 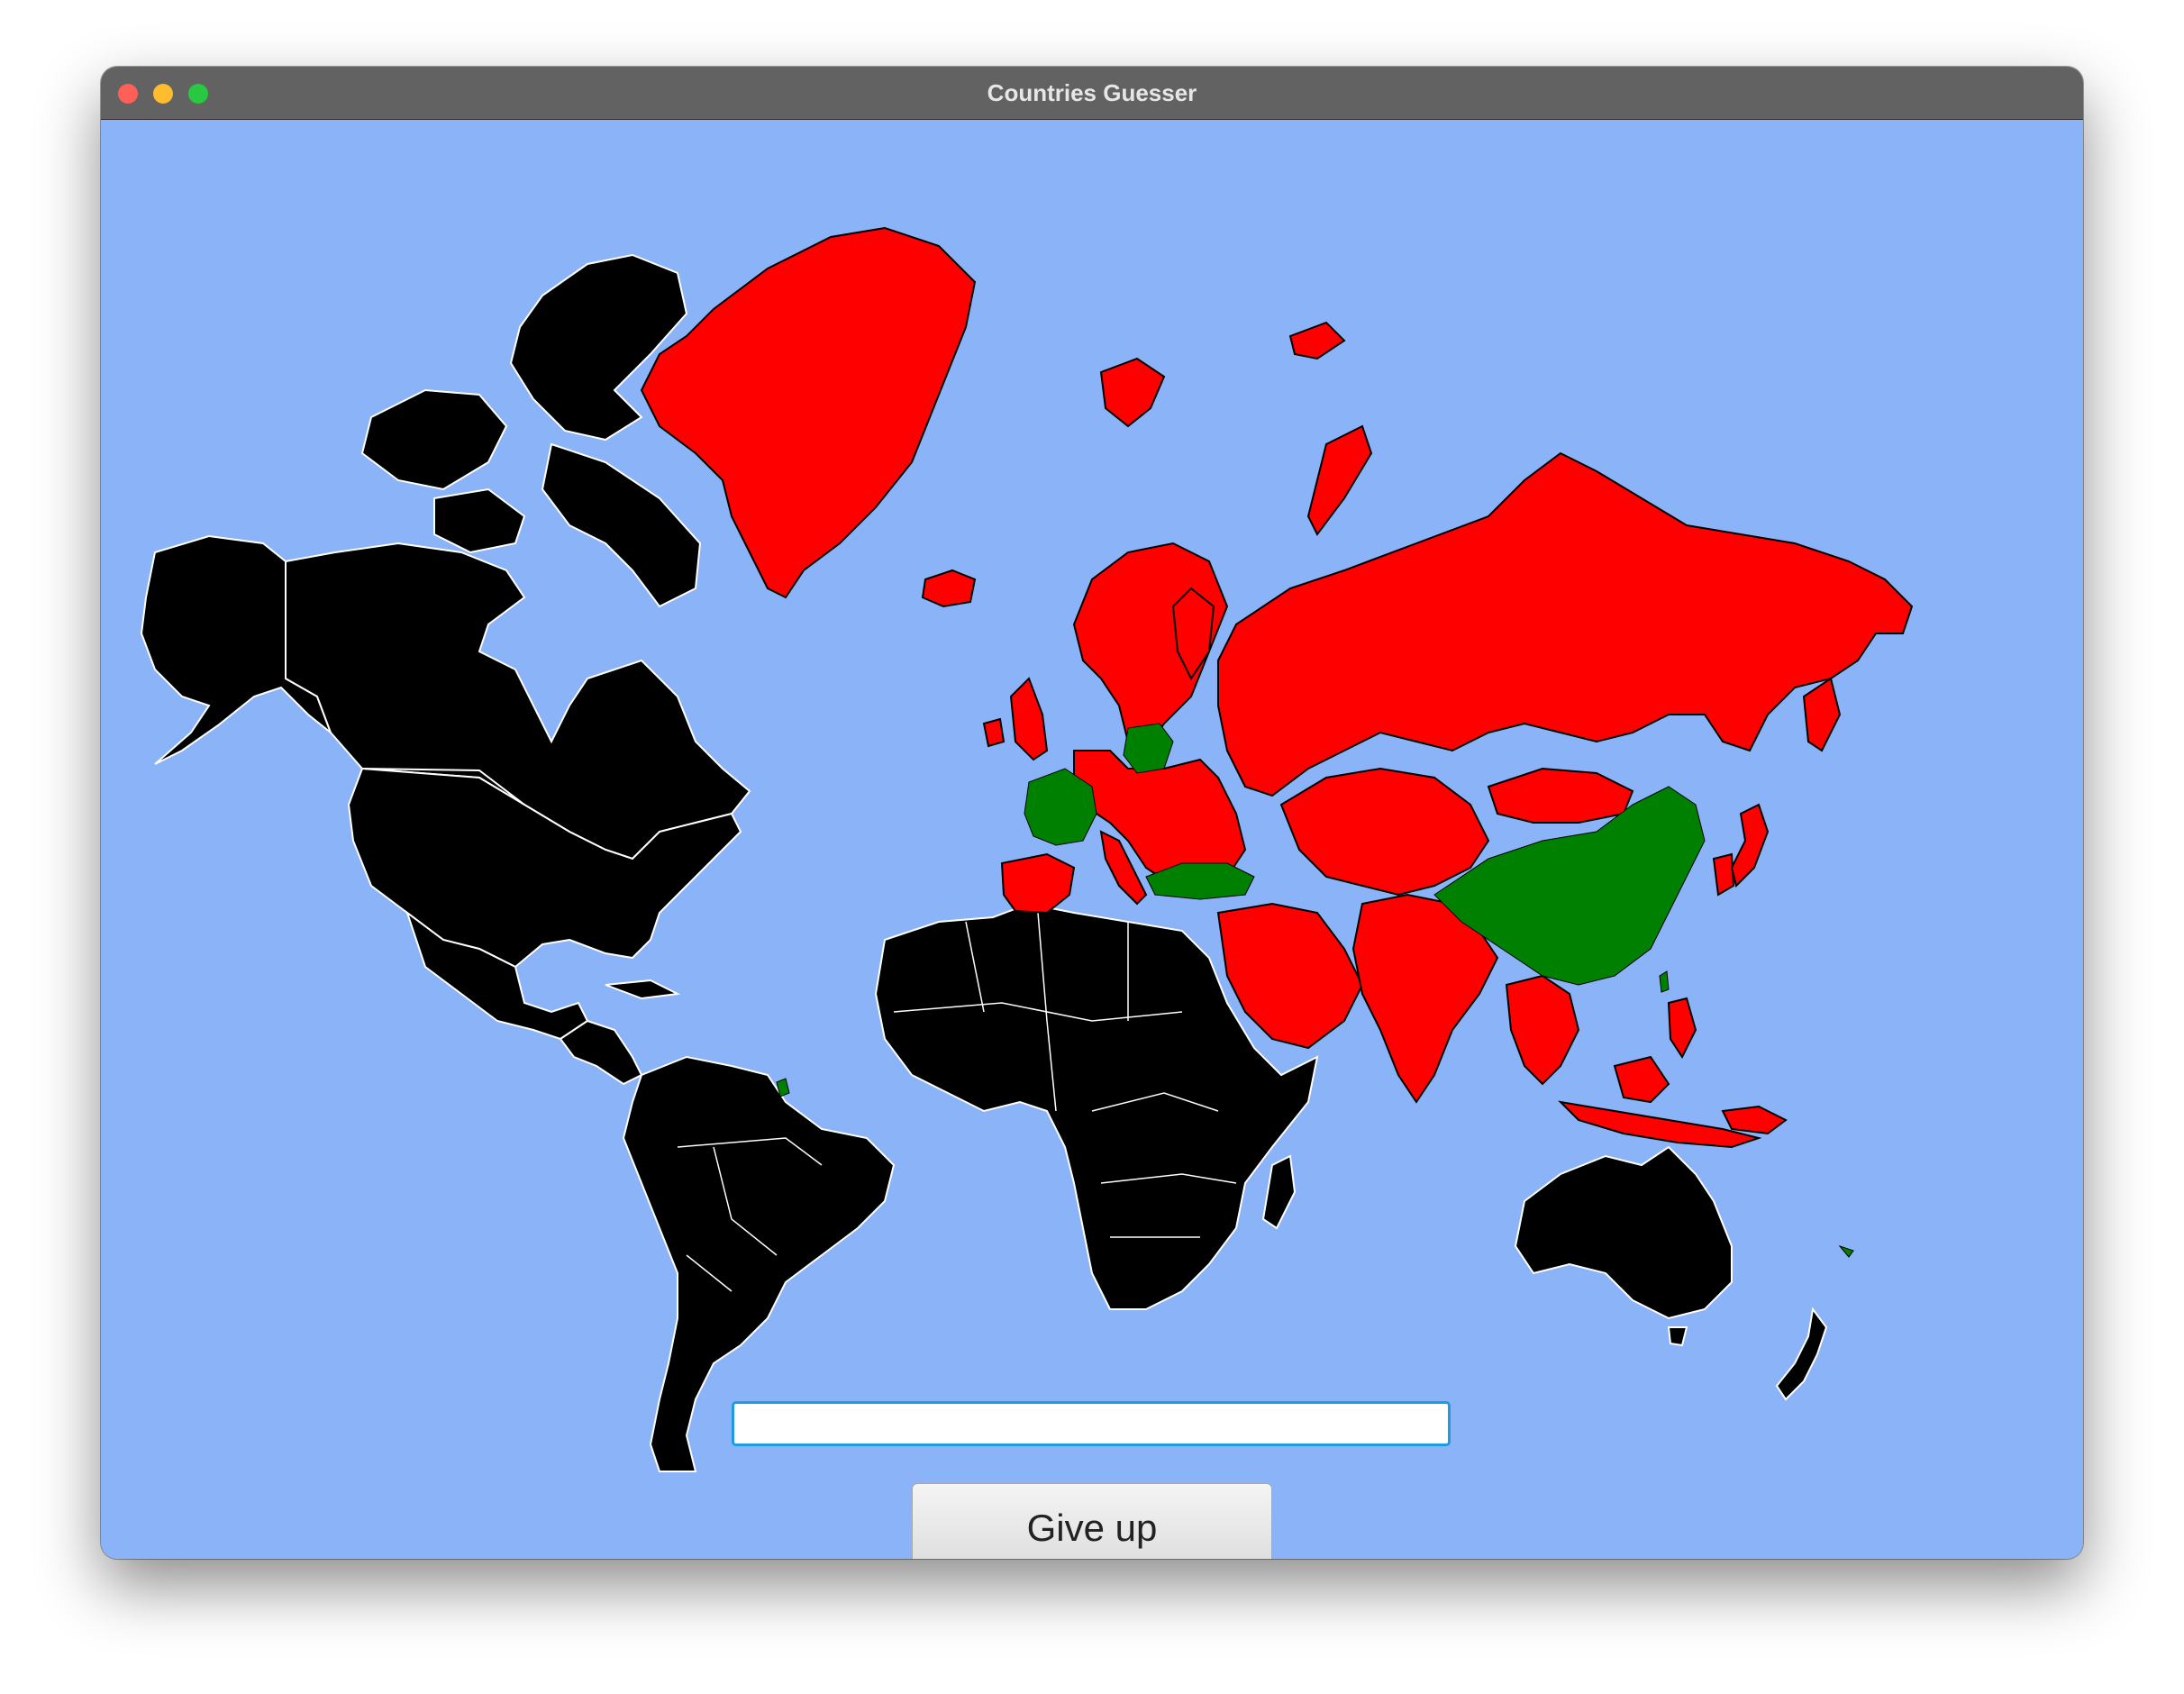 I want to click on country-canada-islands-mid, so click(x=480, y=521).